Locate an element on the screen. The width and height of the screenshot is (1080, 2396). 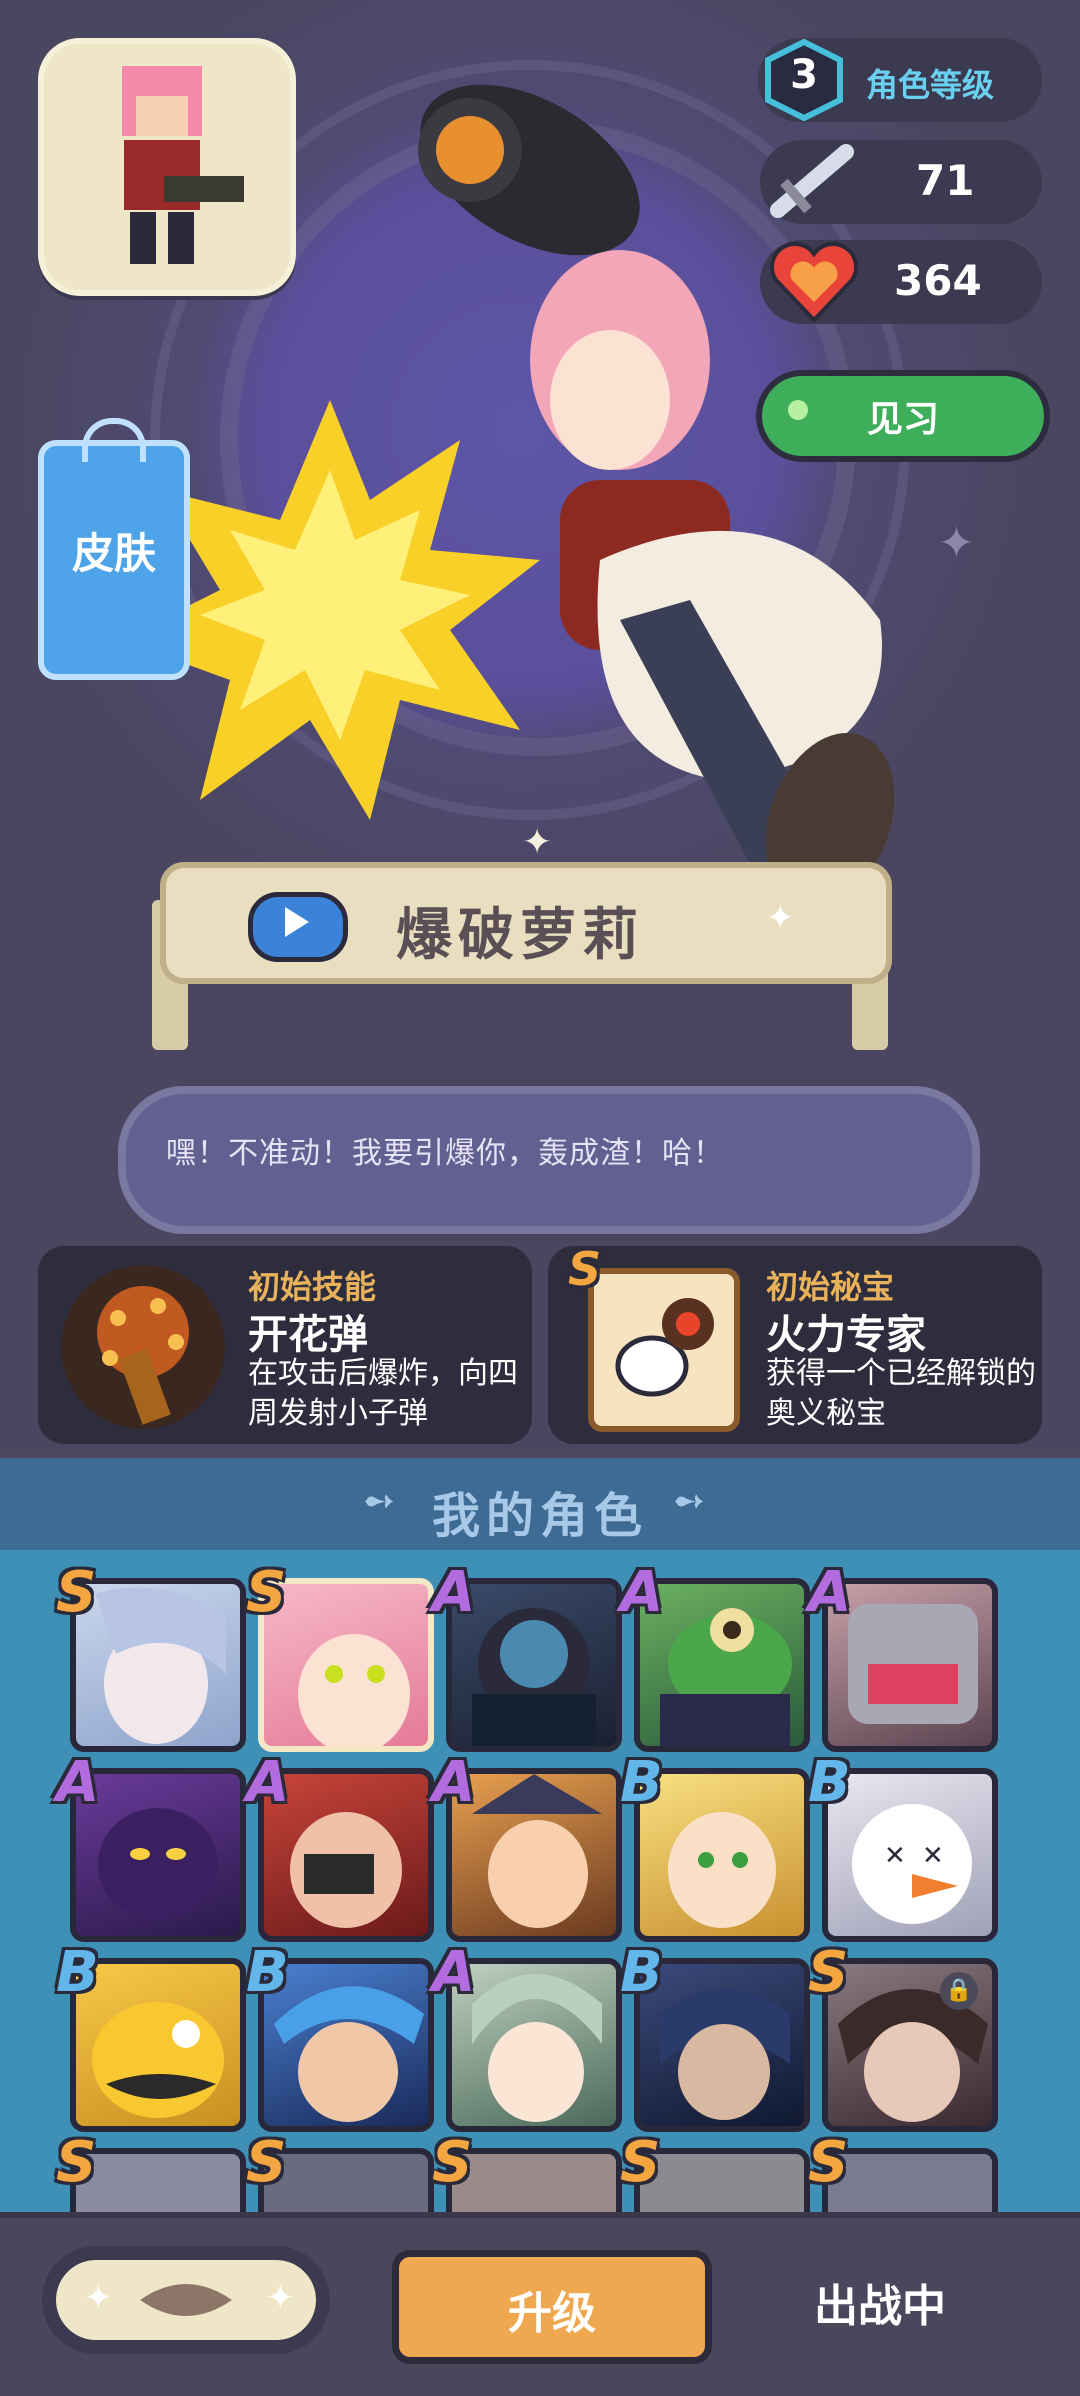
roster-header: ➻ 我的角色 ➻ is located at coordinates (540, 1504).